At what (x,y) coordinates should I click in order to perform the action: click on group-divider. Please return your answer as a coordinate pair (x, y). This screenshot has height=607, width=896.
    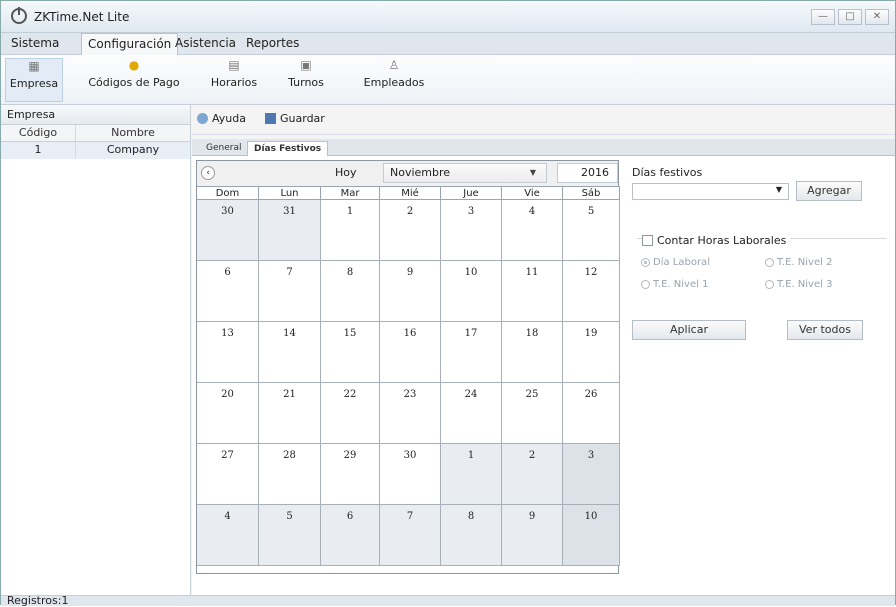
    Looking at the image, I should click on (762, 269).